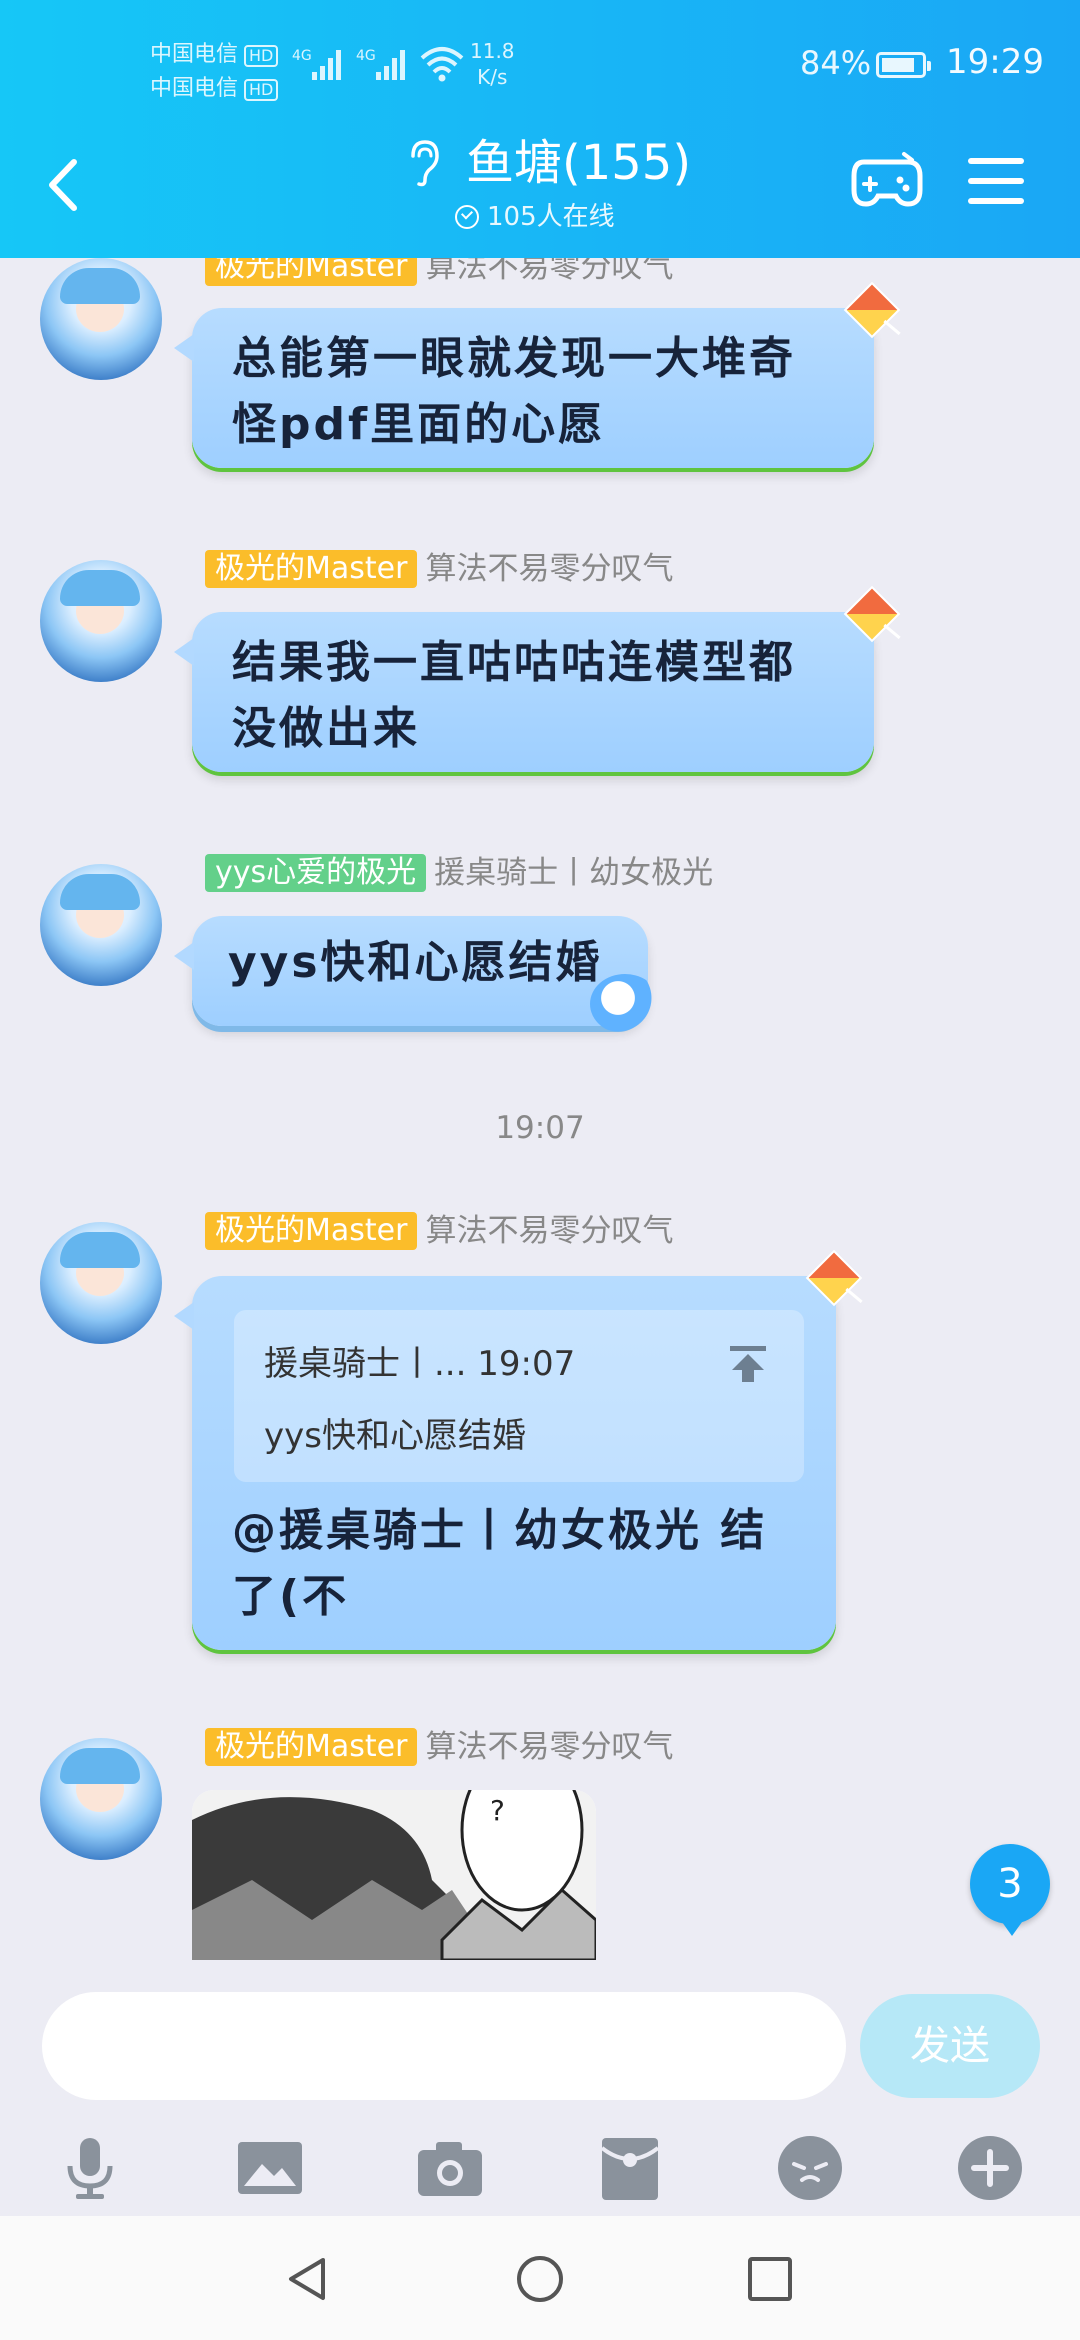 The width and height of the screenshot is (1080, 2340). Describe the element at coordinates (630, 2168) in the screenshot. I see `red-packet-icon` at that location.